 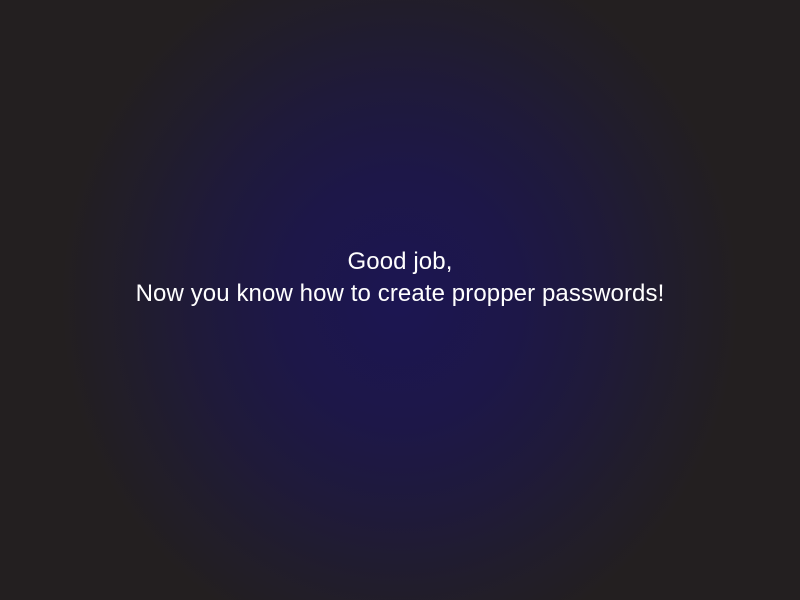 What do you see at coordinates (400, 261) in the screenshot?
I see `message-line-greeting: Good job,` at bounding box center [400, 261].